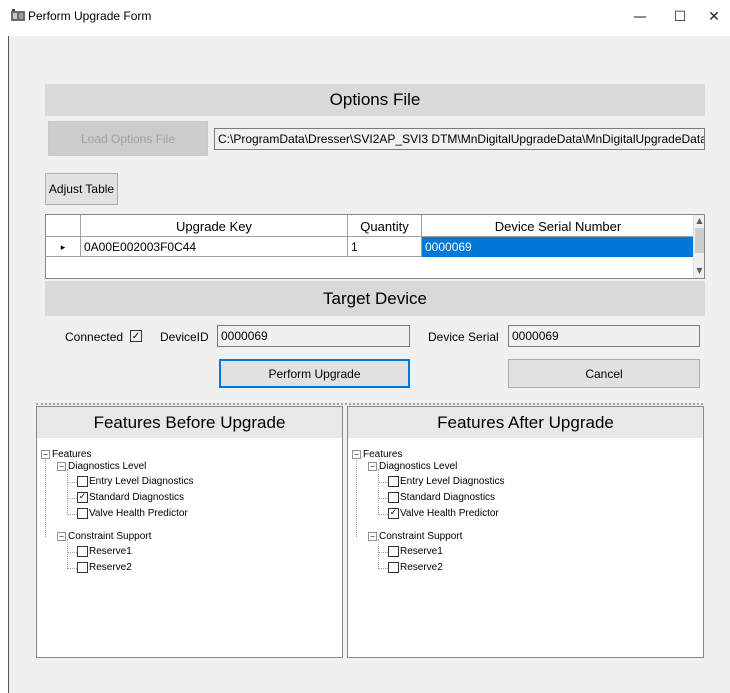 The width and height of the screenshot is (730, 693). Describe the element at coordinates (94, 337) in the screenshot. I see `connected-label: Connected` at that location.